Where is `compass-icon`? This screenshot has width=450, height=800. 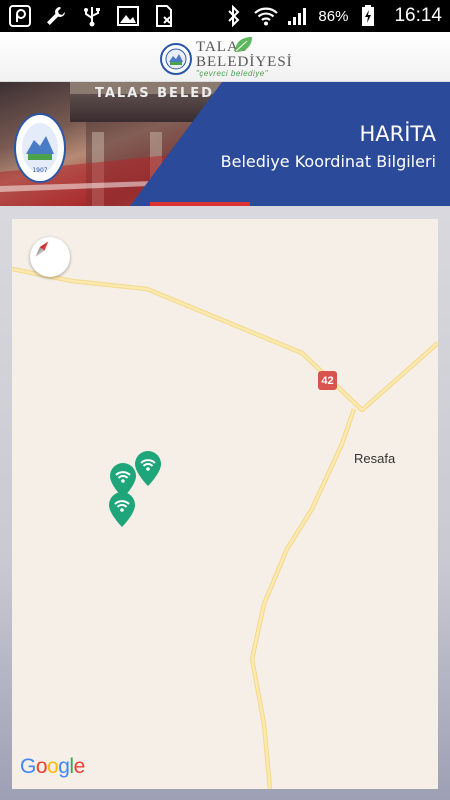 compass-icon is located at coordinates (42, 249).